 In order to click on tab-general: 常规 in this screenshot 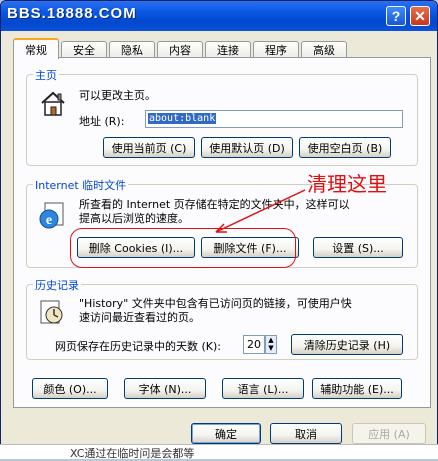, I will do `click(36, 48)`.